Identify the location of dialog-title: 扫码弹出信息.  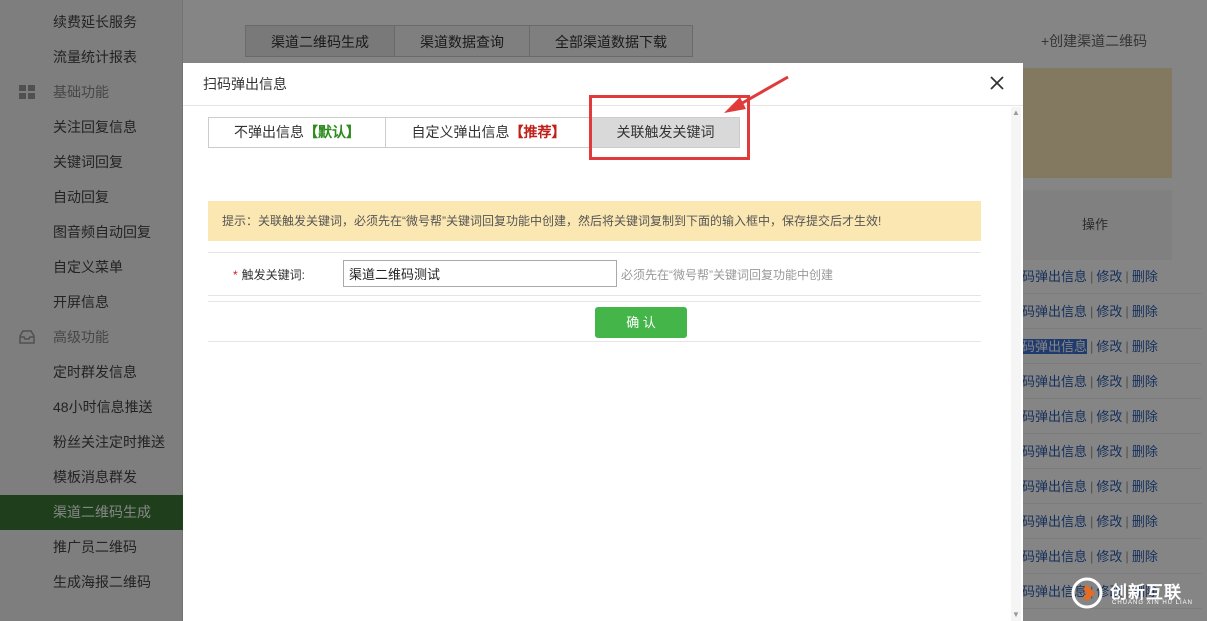
(245, 84).